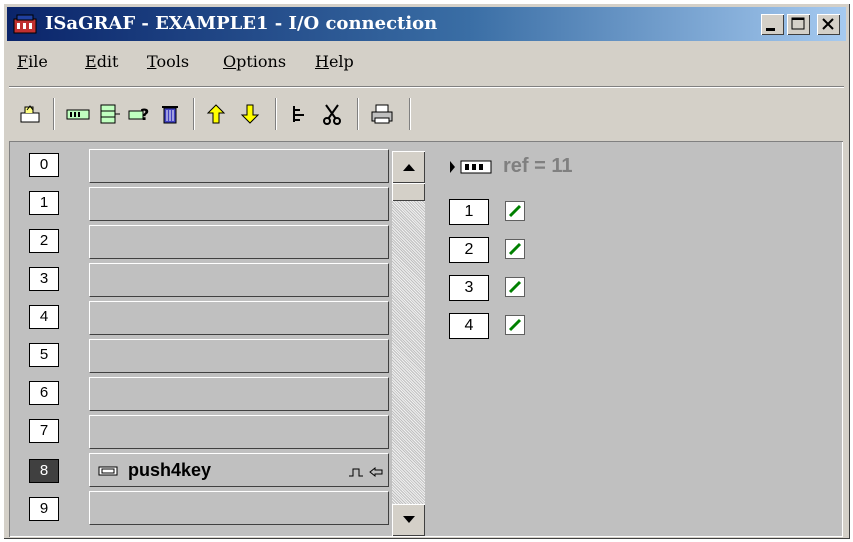 This screenshot has height=542, width=853. Describe the element at coordinates (254, 61) in the screenshot. I see `menu-options: Options` at that location.